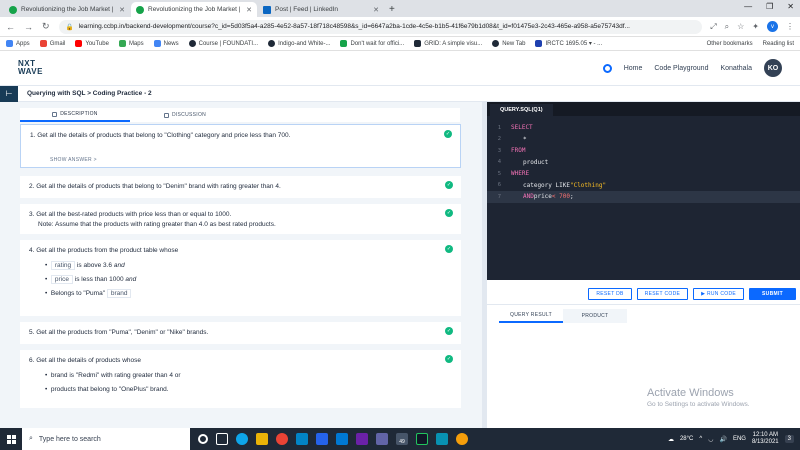 This screenshot has width=800, height=450. What do you see at coordinates (46, 26) in the screenshot?
I see `reload-icon: ↻` at bounding box center [46, 26].